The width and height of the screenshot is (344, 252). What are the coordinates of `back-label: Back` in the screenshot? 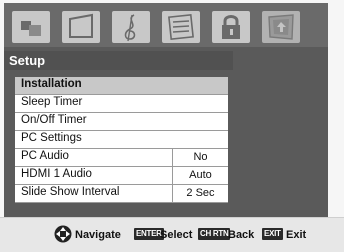 It's located at (241, 235).